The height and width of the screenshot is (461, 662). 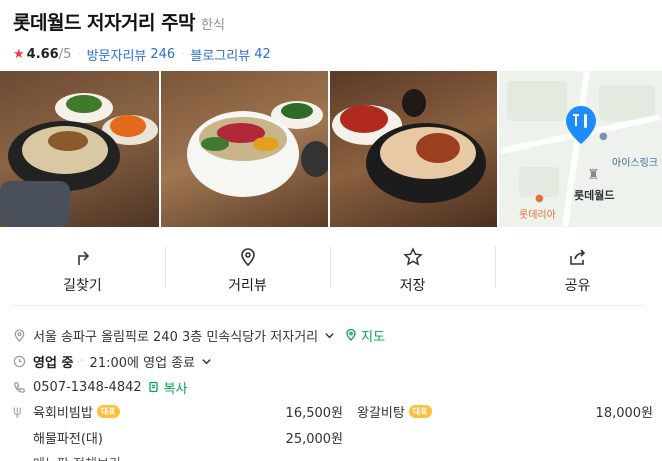 I want to click on directions-label: 길찾기, so click(x=82, y=286).